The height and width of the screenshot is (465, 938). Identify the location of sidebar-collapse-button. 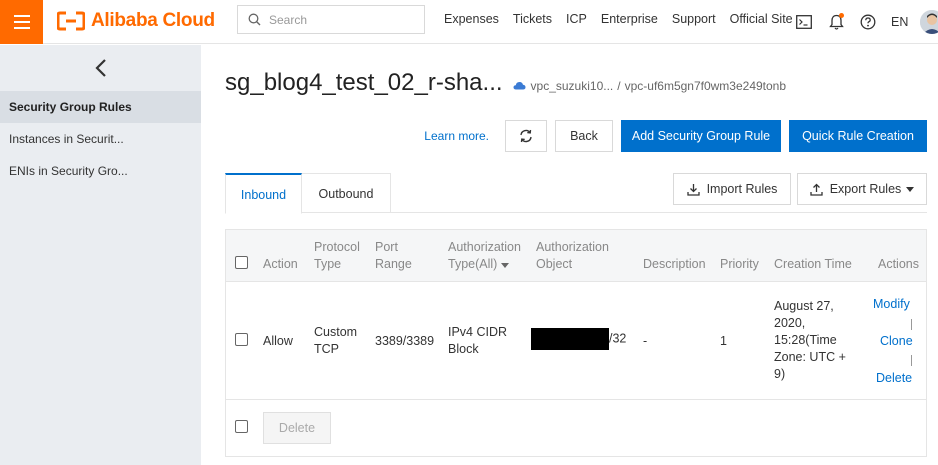
(100, 68).